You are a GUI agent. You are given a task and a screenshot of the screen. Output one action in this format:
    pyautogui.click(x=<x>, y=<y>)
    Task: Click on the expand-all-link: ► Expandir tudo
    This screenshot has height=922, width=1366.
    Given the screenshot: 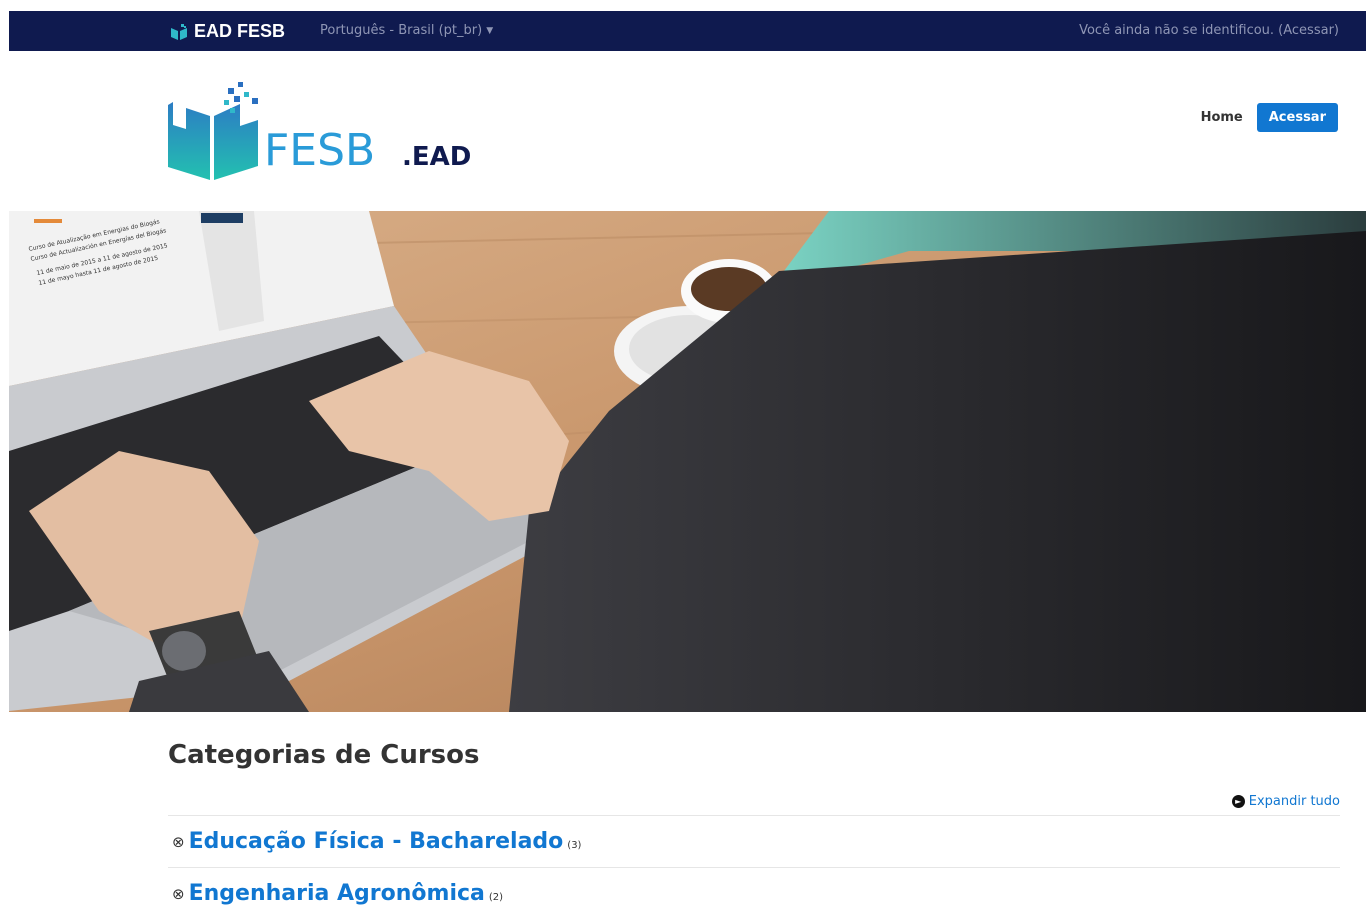 What is the action you would take?
    pyautogui.click(x=1285, y=801)
    